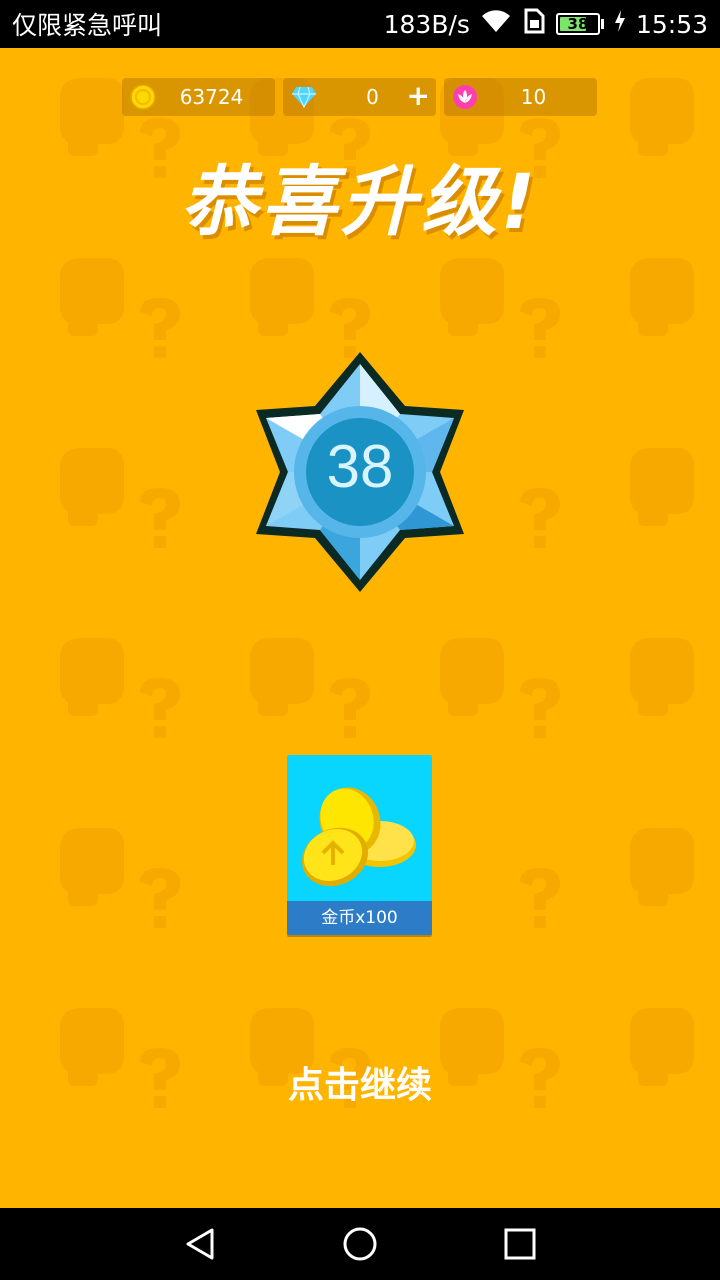  What do you see at coordinates (620, 24) in the screenshot?
I see `charging-icon` at bounding box center [620, 24].